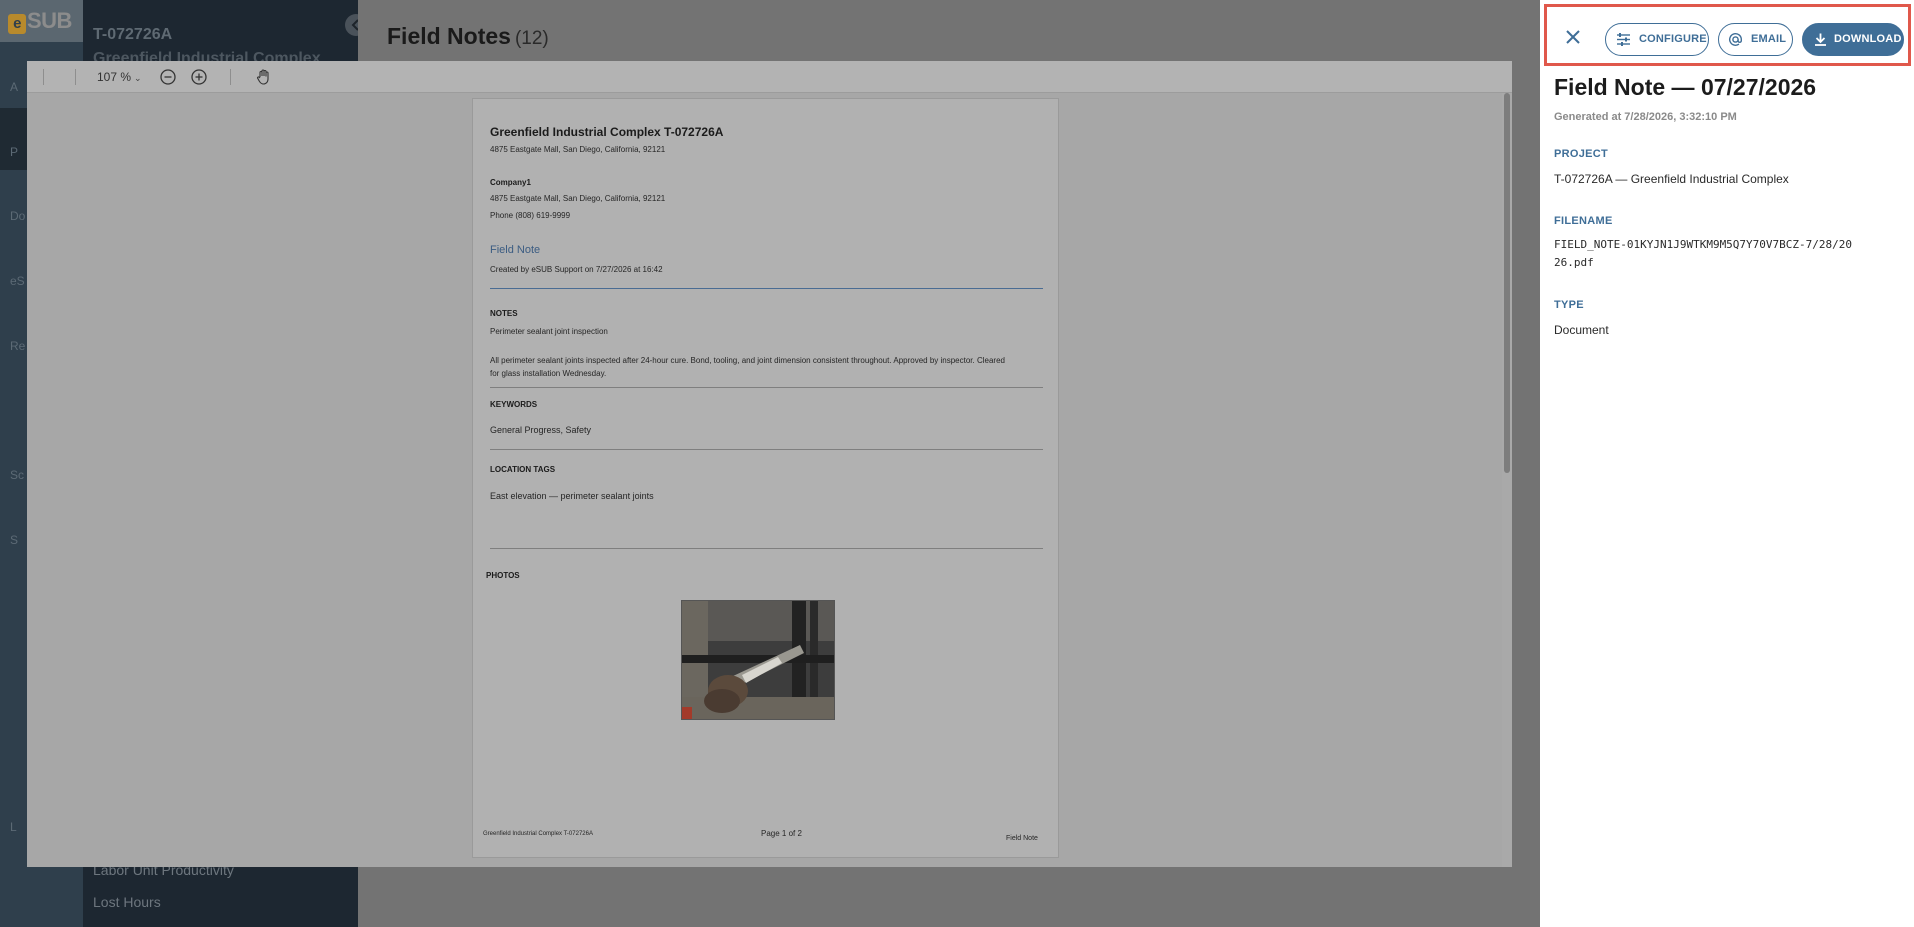 The width and height of the screenshot is (1914, 927). What do you see at coordinates (510, 182) in the screenshot?
I see `pdf-company-name: Company1` at bounding box center [510, 182].